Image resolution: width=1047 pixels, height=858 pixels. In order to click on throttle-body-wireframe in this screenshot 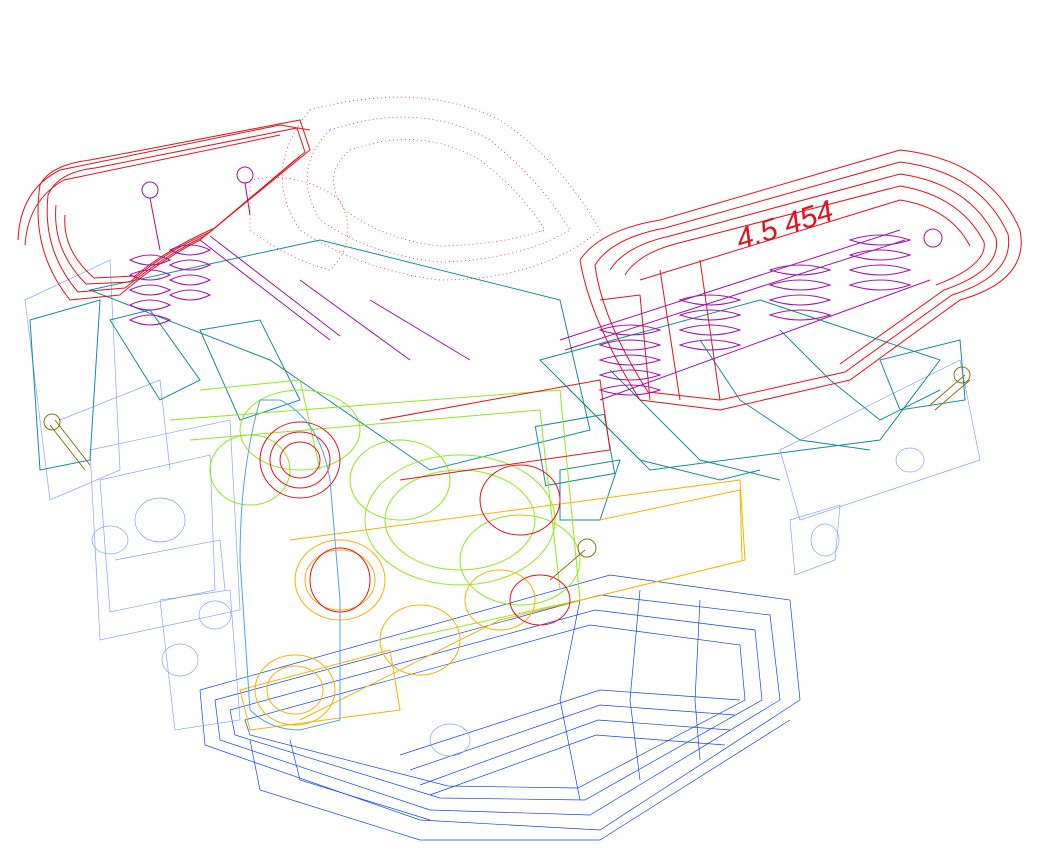, I will do `click(425, 188)`.